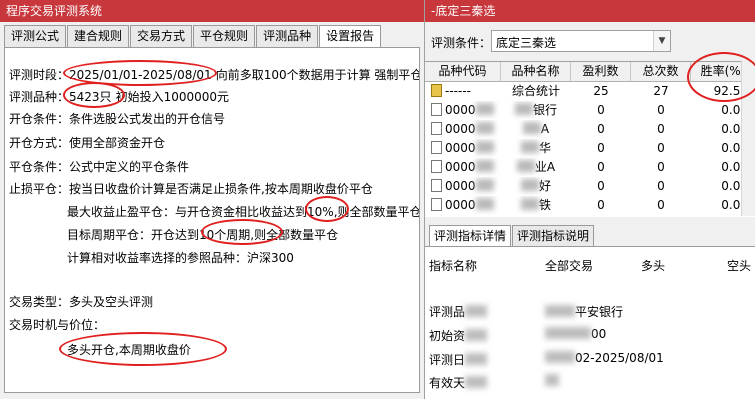 This screenshot has width=755, height=399. What do you see at coordinates (590, 110) in the screenshot?
I see `table-row: 0000 银行 0 0 0.00` at bounding box center [590, 110].